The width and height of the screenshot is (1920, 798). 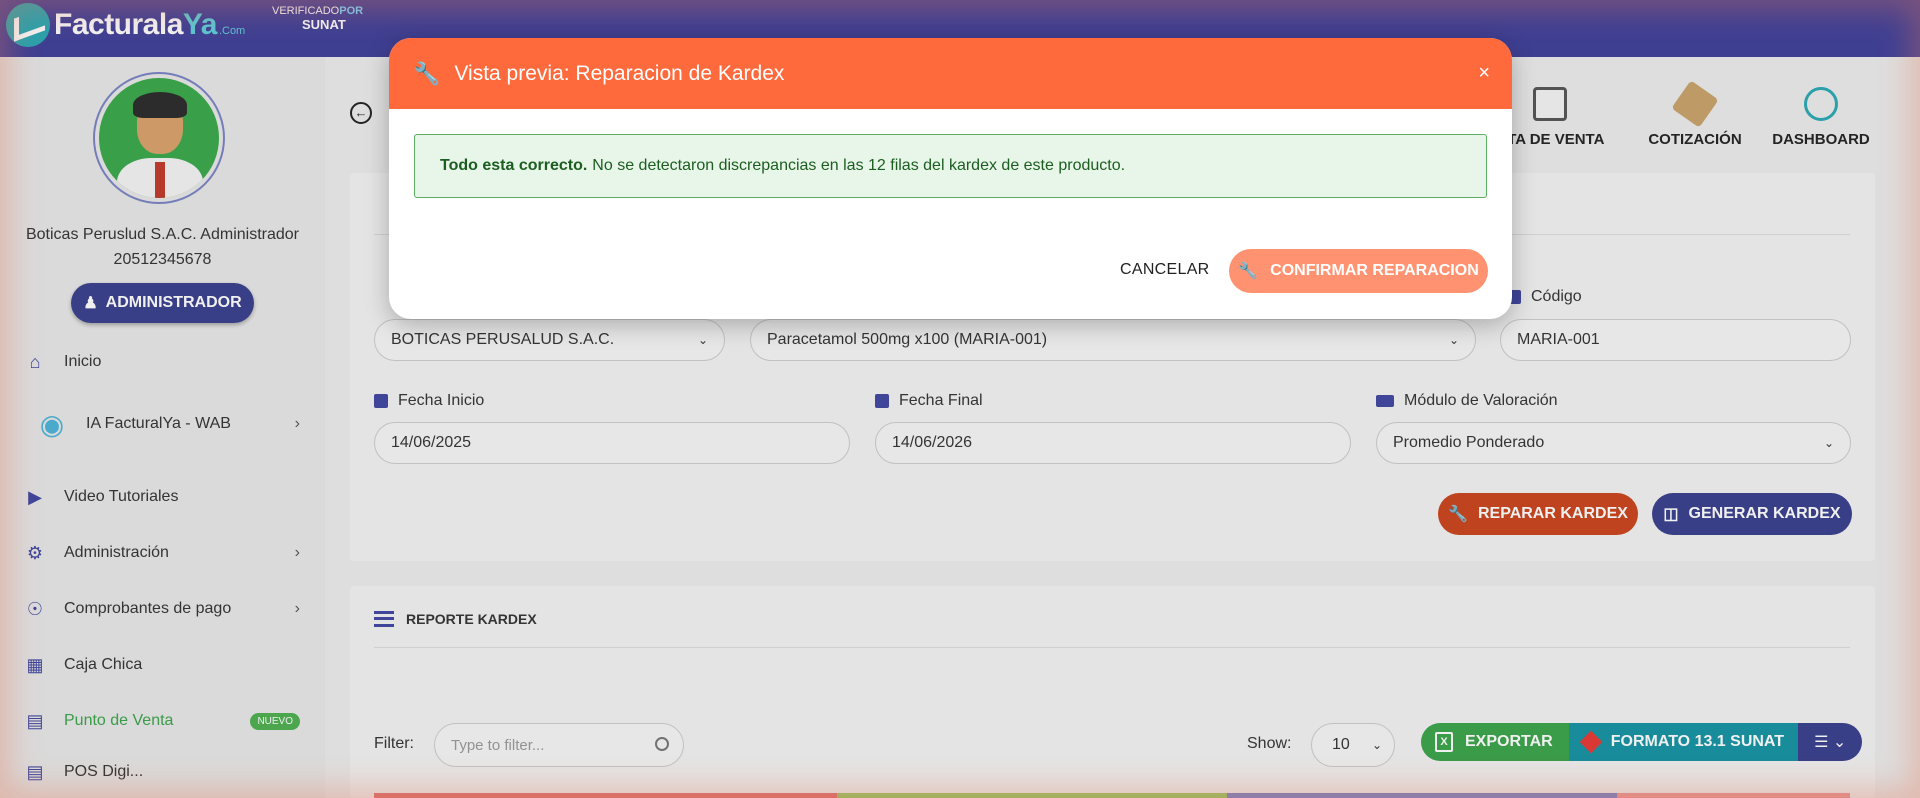 What do you see at coordinates (1484, 73) in the screenshot?
I see `close-icon: ×` at bounding box center [1484, 73].